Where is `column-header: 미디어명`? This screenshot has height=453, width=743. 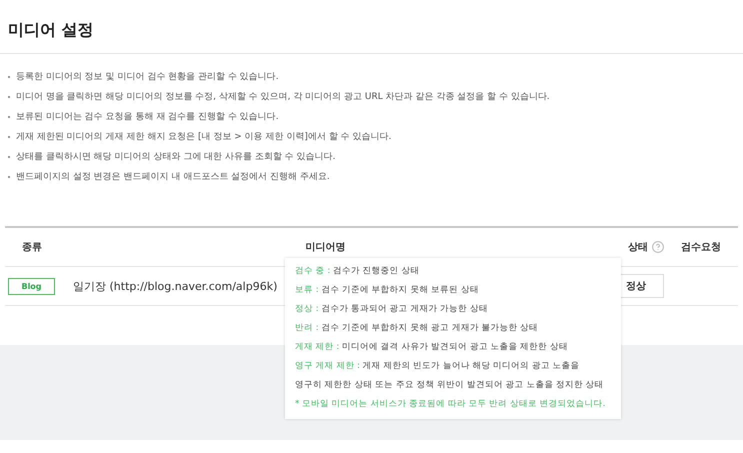 column-header: 미디어명 is located at coordinates (326, 247).